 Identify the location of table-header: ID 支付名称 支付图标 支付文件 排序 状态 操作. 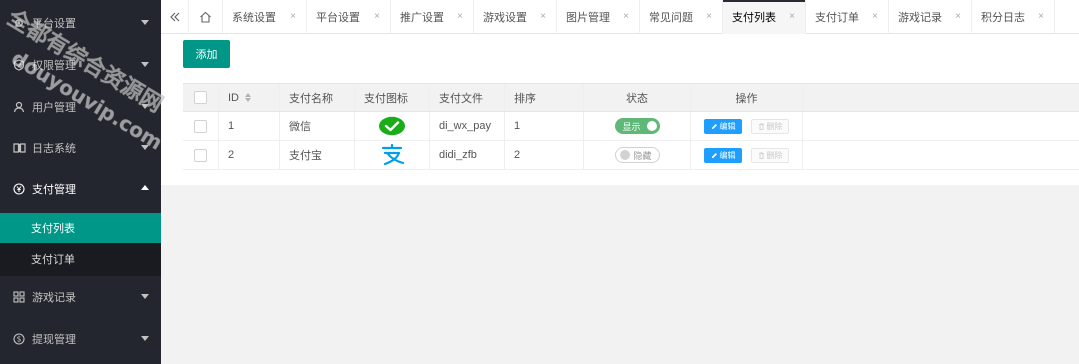
(631, 97).